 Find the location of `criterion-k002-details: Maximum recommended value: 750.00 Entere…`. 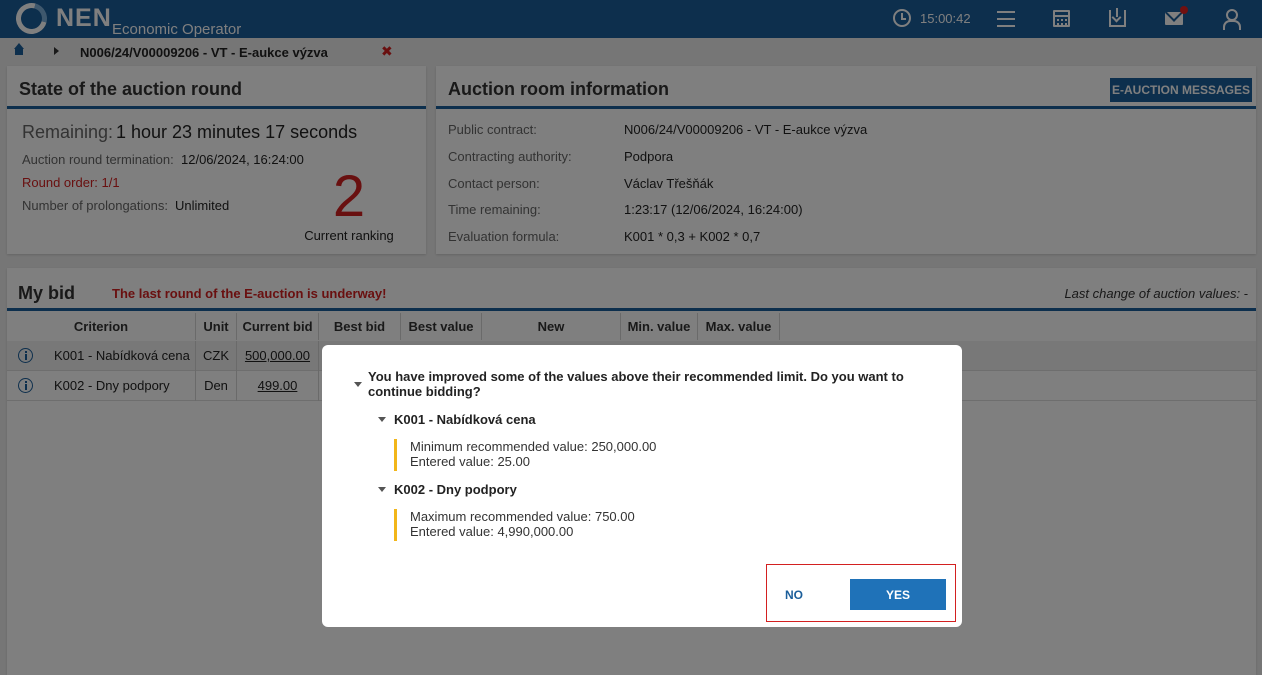

criterion-k002-details: Maximum recommended value: 750.00 Entere… is located at coordinates (544, 525).